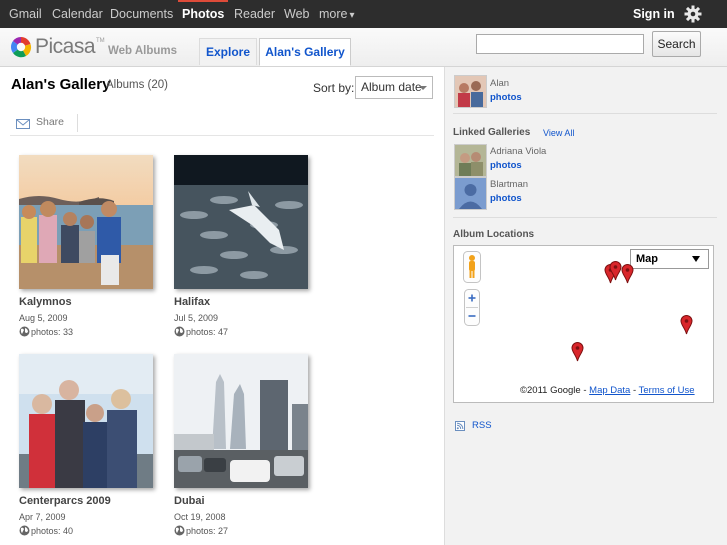  What do you see at coordinates (500, 83) in the screenshot?
I see `owner-name: Alan` at bounding box center [500, 83].